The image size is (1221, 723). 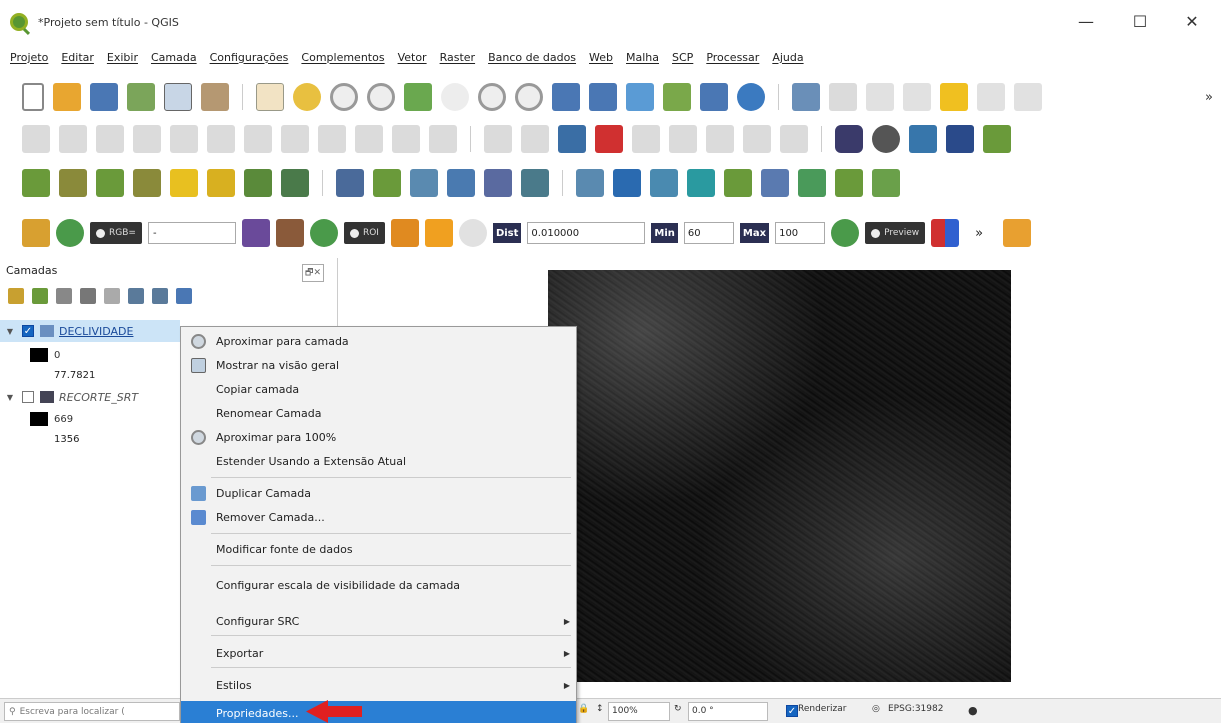 What do you see at coordinates (378, 653) in the screenshot?
I see `menu-item-export: Exportar ▶` at bounding box center [378, 653].